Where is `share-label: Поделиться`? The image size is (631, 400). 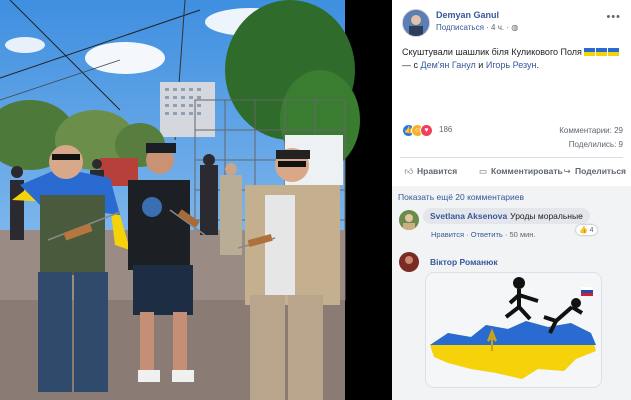 share-label: Поделиться is located at coordinates (601, 171).